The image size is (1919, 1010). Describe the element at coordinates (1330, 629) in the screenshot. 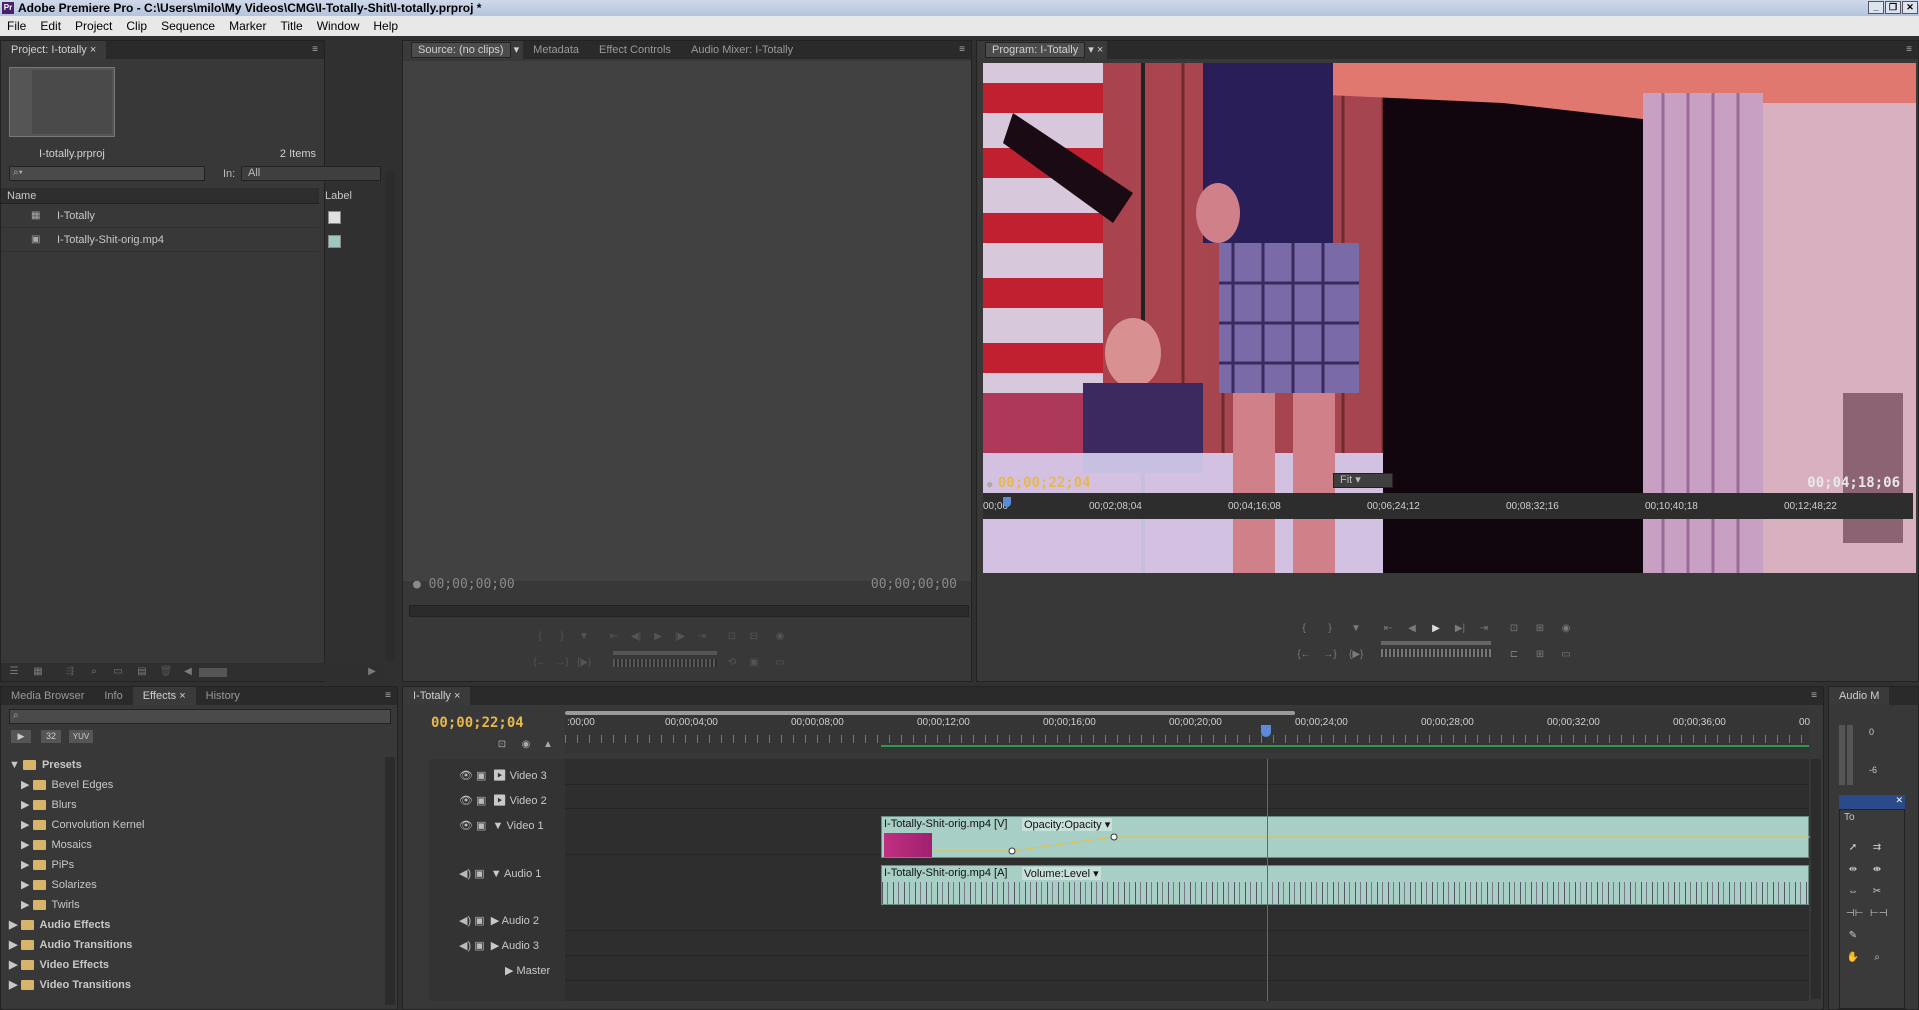

I see `mark-out-icon: }` at that location.